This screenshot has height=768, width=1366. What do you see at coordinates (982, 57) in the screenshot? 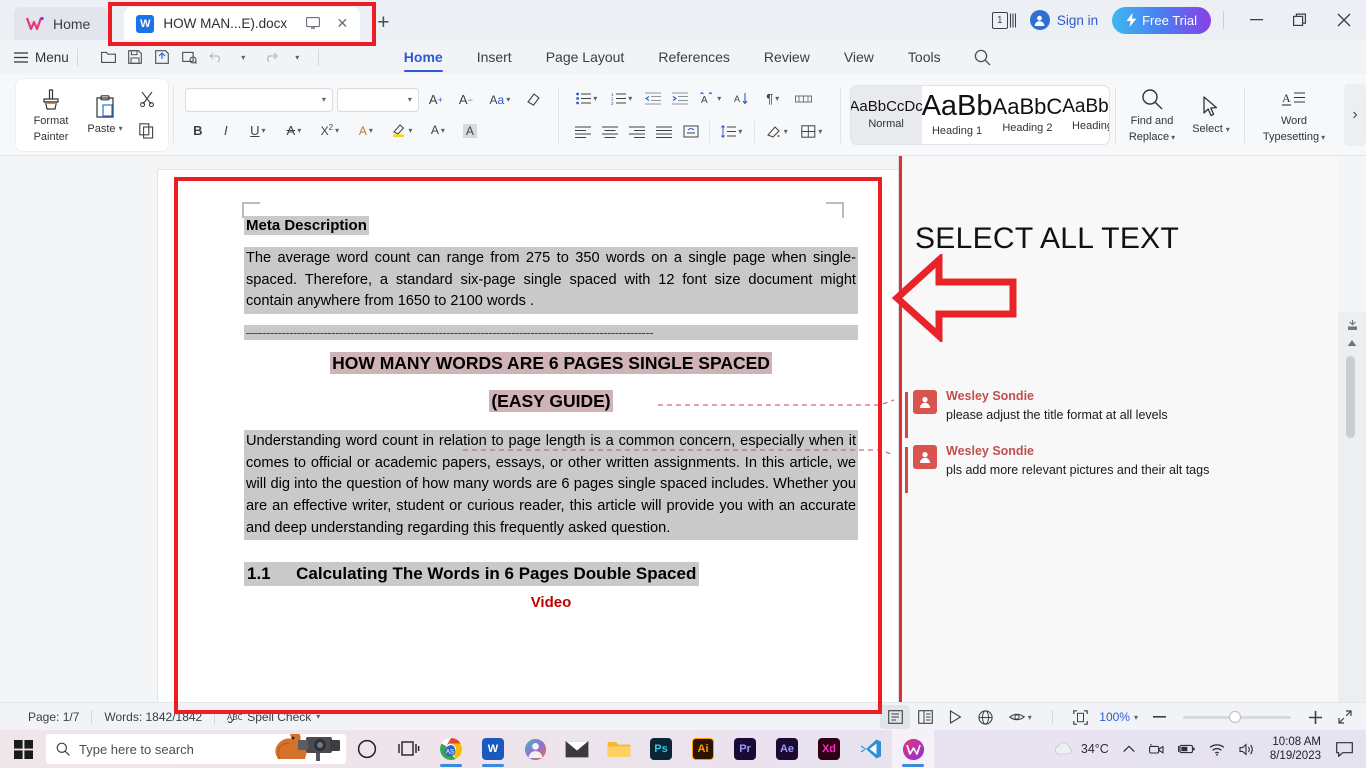
I see `search-icon` at bounding box center [982, 57].